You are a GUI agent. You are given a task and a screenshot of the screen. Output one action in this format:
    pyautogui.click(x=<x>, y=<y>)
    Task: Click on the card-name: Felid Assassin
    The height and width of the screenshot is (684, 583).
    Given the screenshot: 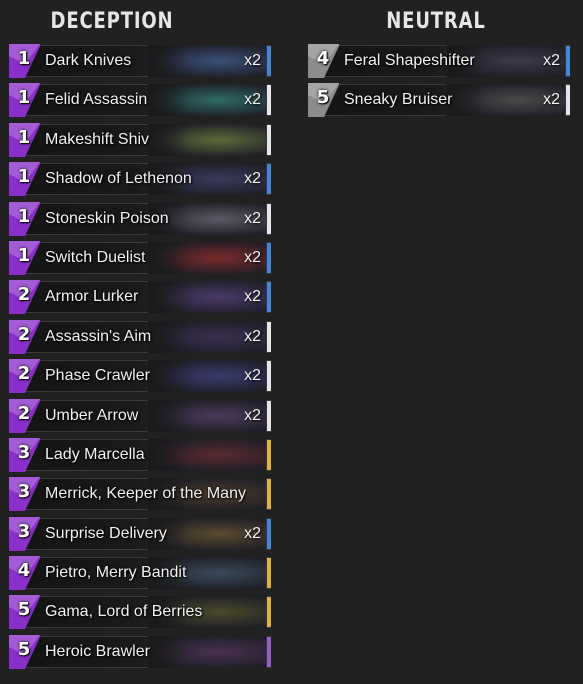 What is the action you would take?
    pyautogui.click(x=96, y=100)
    